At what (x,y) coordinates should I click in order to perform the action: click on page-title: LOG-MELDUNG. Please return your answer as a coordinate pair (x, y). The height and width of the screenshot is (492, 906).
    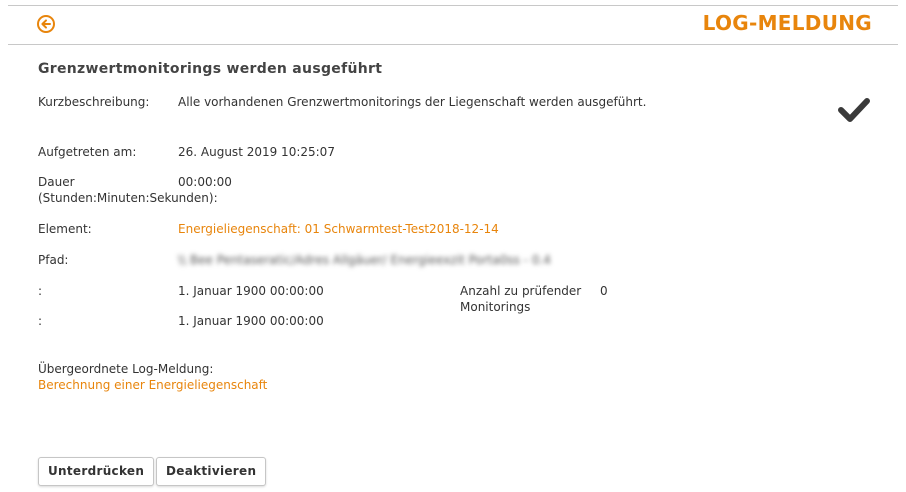
    Looking at the image, I should click on (787, 23).